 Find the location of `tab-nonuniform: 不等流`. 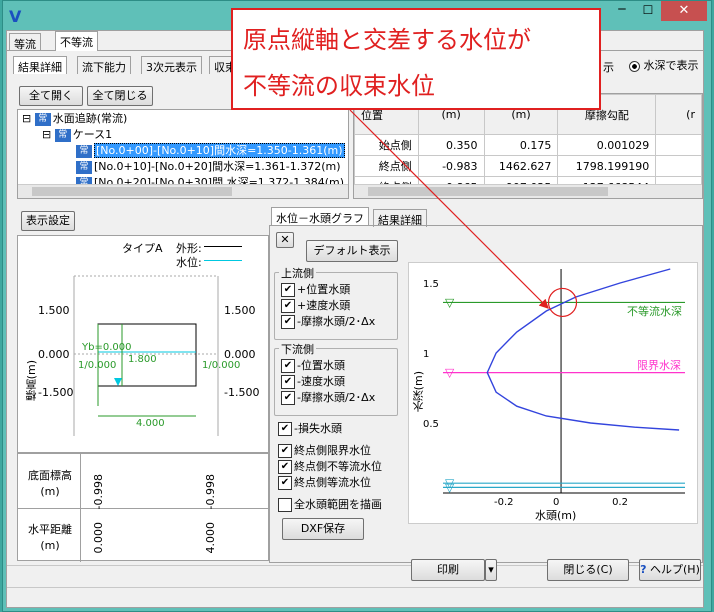

tab-nonuniform: 不等流 is located at coordinates (76, 41).